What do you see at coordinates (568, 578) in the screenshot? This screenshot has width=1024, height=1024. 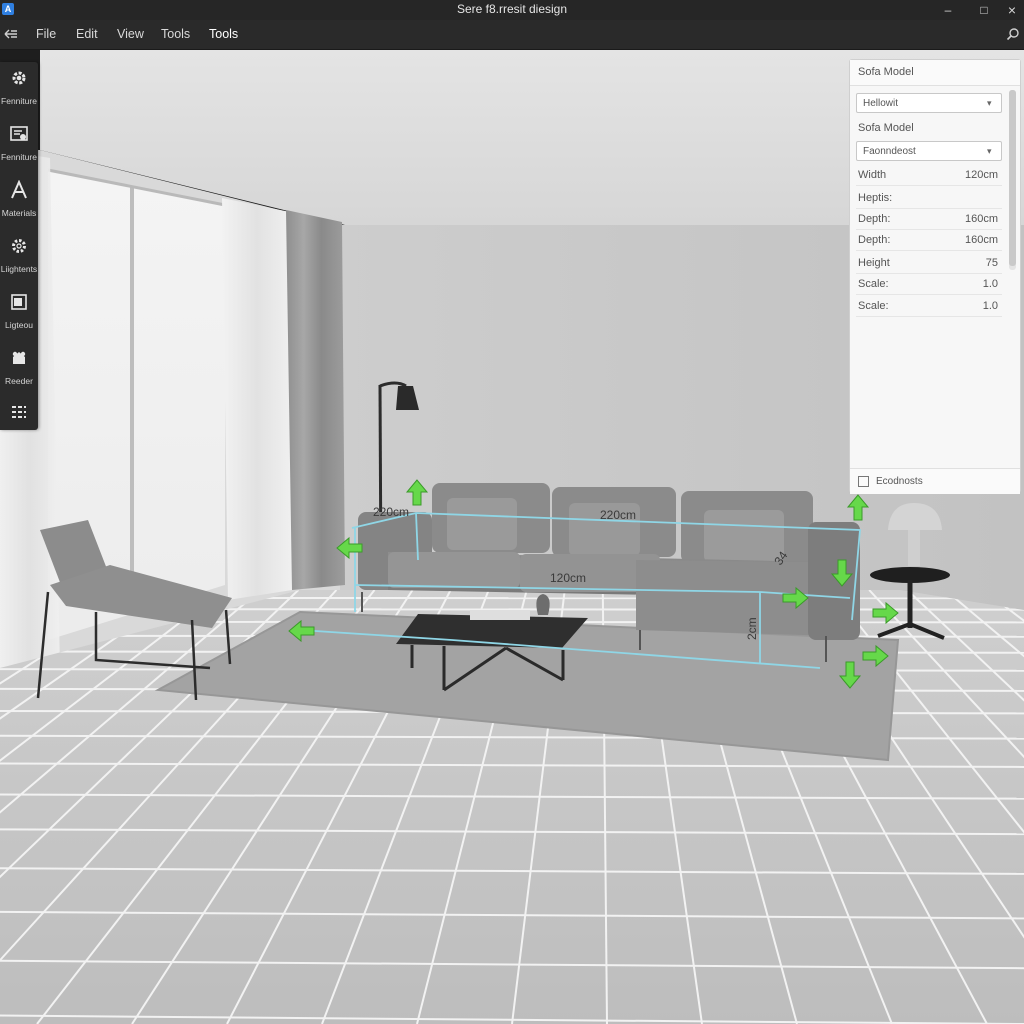 I see `dimension-label-depth: 120cm` at bounding box center [568, 578].